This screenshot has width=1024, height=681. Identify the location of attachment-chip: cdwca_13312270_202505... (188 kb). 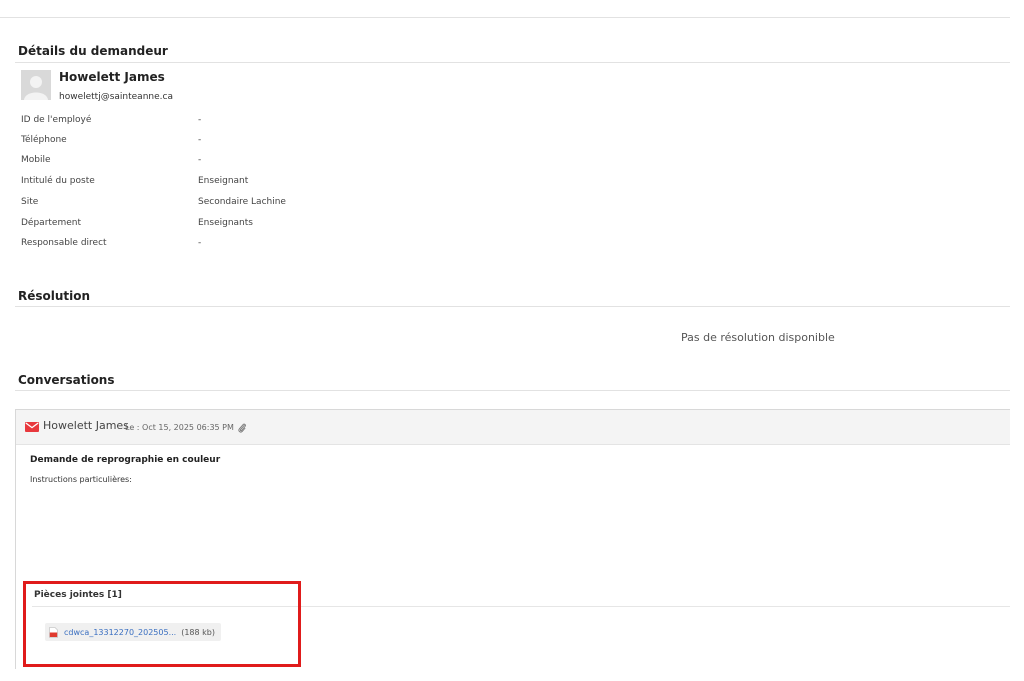
(133, 632).